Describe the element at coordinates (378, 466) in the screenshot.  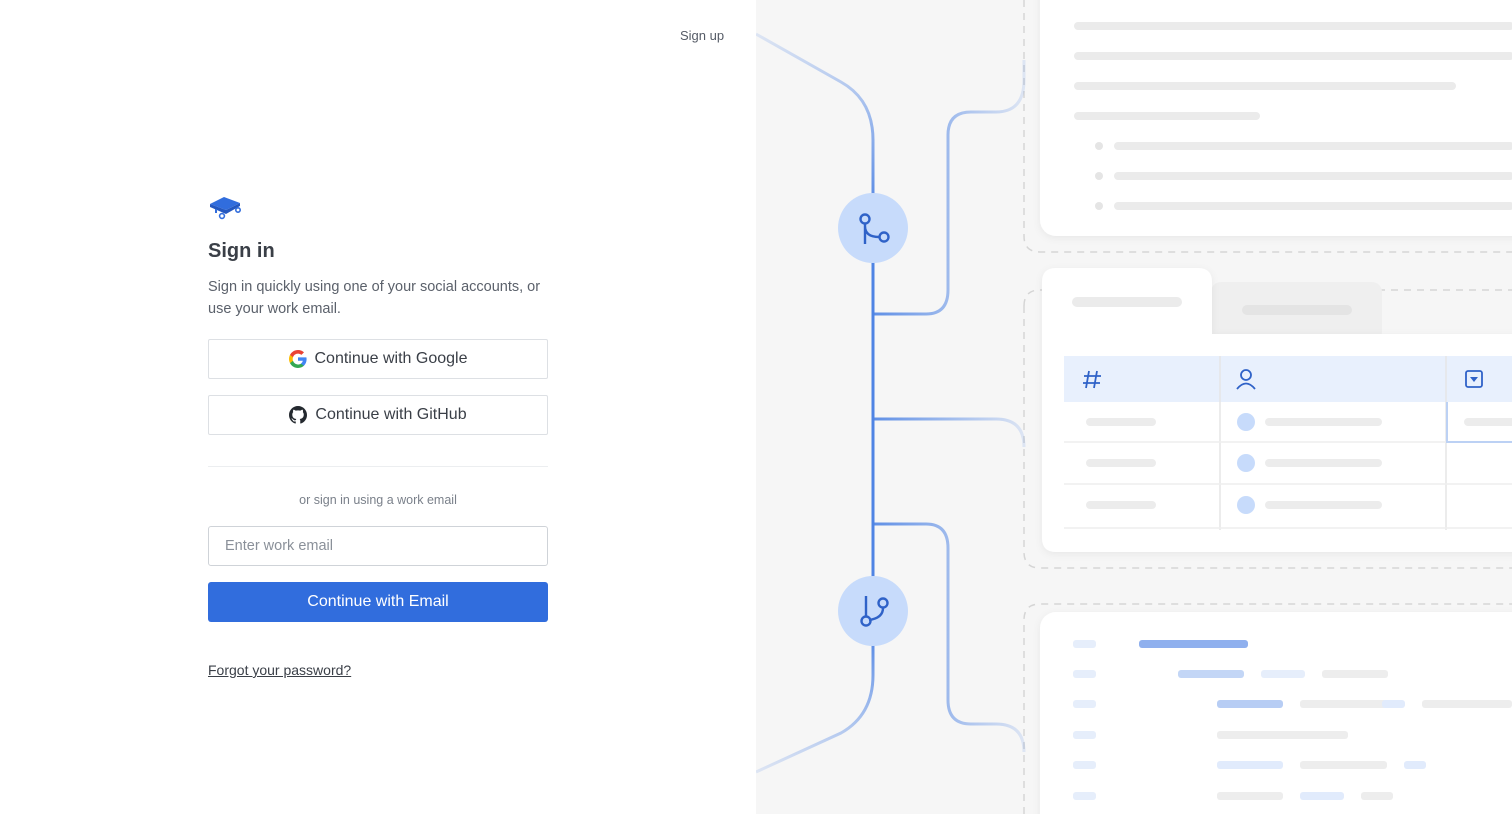
I see `divider` at that location.